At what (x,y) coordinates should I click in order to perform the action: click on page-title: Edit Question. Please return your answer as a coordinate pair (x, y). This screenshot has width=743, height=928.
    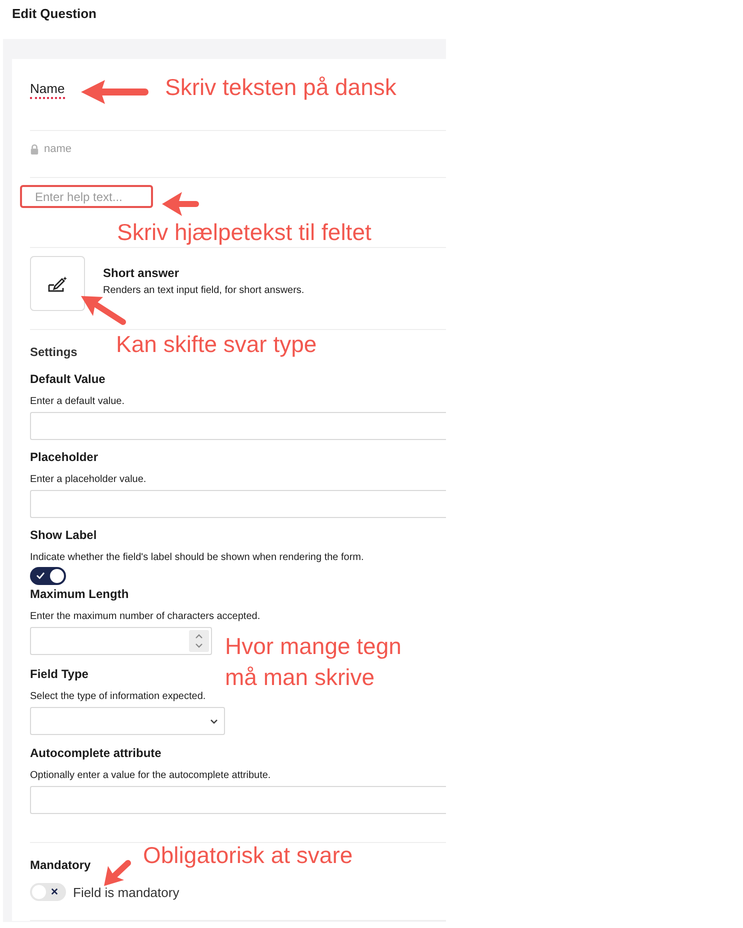
    Looking at the image, I should click on (54, 14).